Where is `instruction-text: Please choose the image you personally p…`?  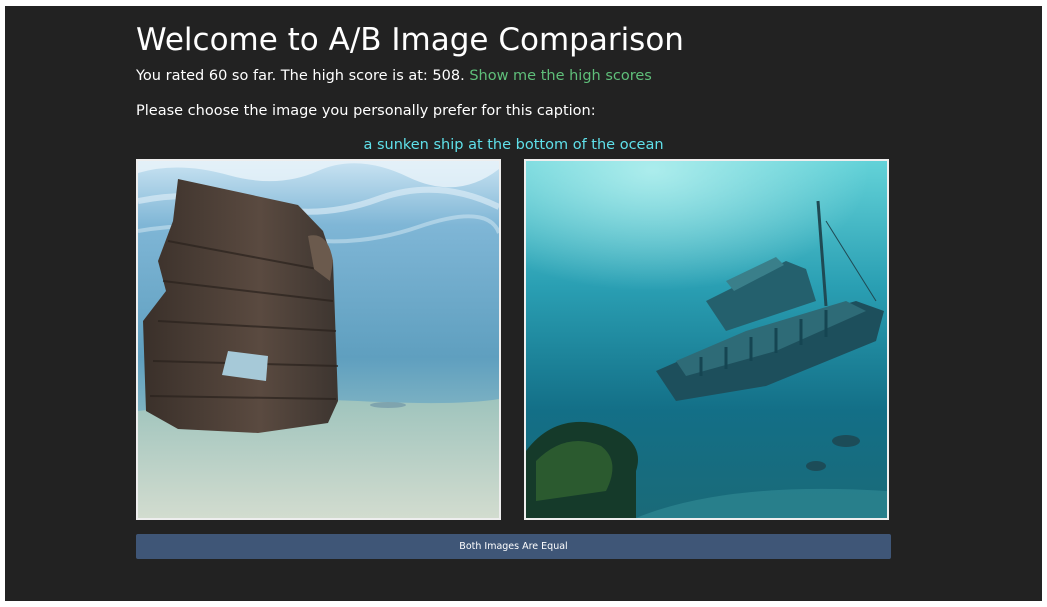
instruction-text: Please choose the image you personally p… is located at coordinates (366, 111).